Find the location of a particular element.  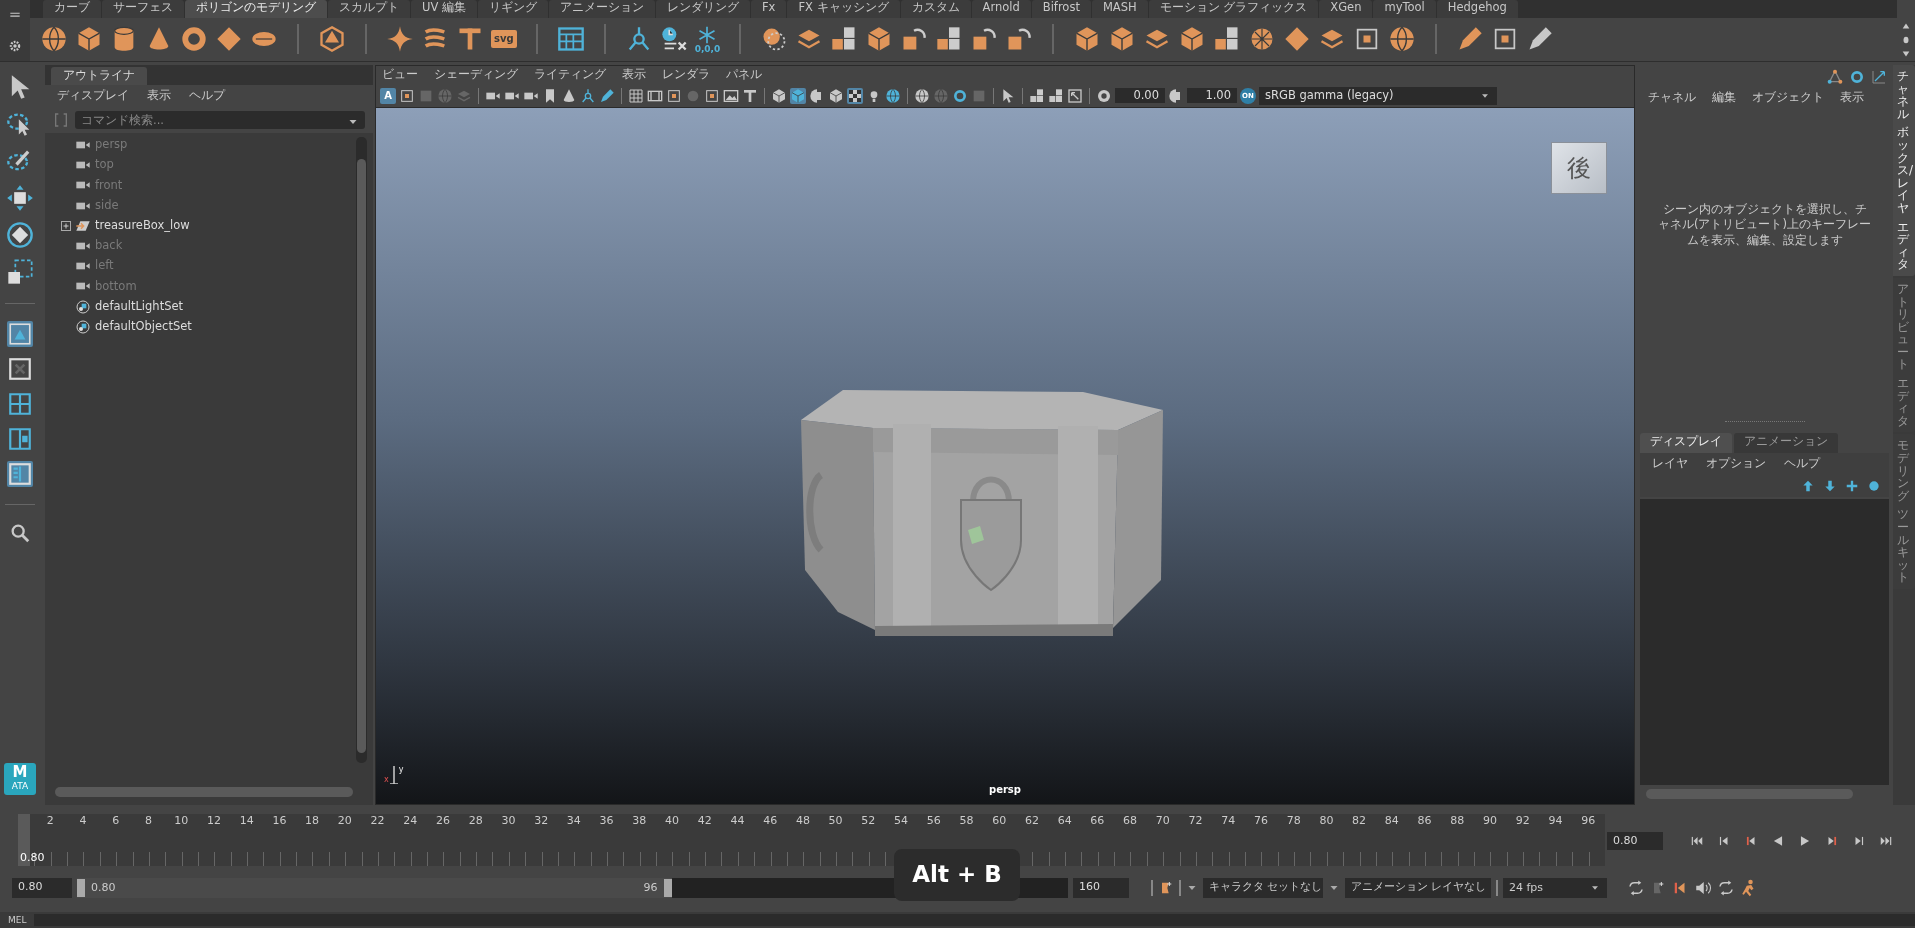

animation-layer-dropdown: アニメーション レイヤなし is located at coordinates (1418, 888).